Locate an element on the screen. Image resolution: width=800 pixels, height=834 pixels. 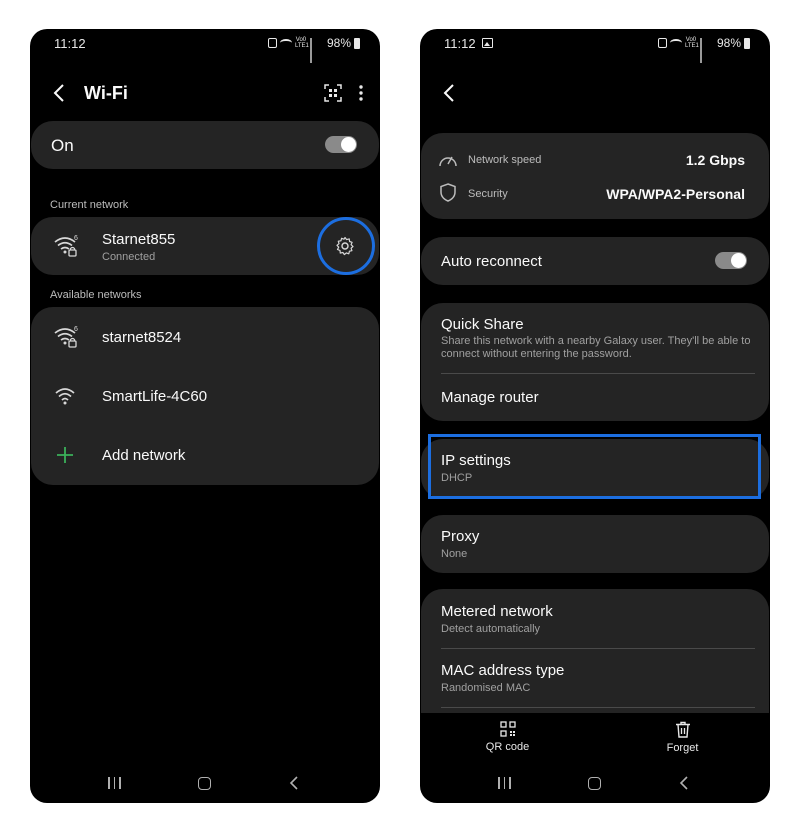
network-speed-label: Network speed is located at coordinates (505, 160).